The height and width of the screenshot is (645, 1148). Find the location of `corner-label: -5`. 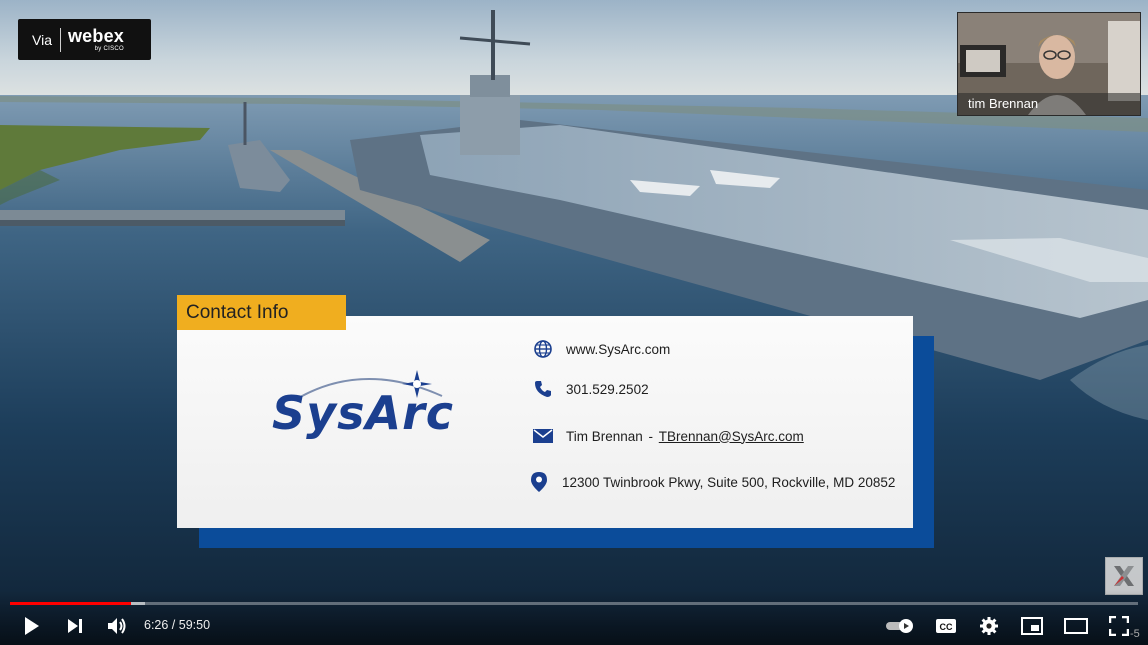

corner-label: -5 is located at coordinates (1135, 634).